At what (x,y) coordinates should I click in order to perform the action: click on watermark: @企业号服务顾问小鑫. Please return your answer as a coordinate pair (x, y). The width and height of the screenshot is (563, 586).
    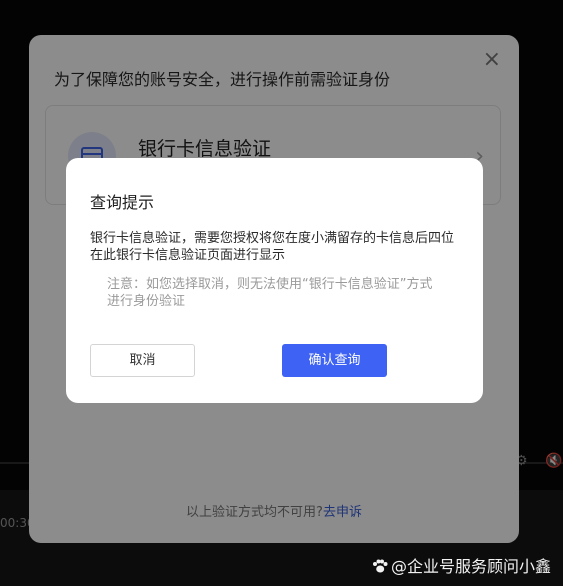
    Looking at the image, I should click on (461, 565).